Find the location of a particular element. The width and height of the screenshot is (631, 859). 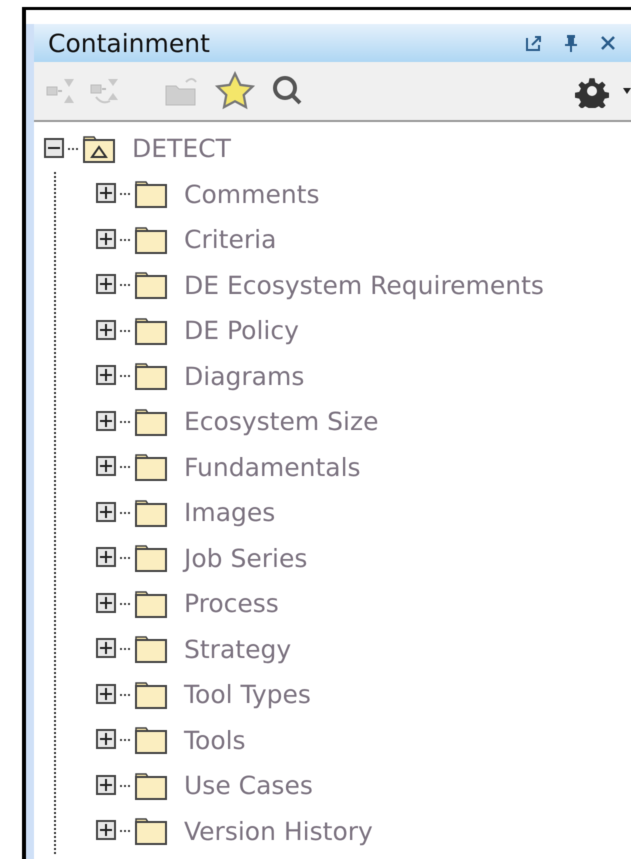

tree-item: DE Policy is located at coordinates (363, 331).